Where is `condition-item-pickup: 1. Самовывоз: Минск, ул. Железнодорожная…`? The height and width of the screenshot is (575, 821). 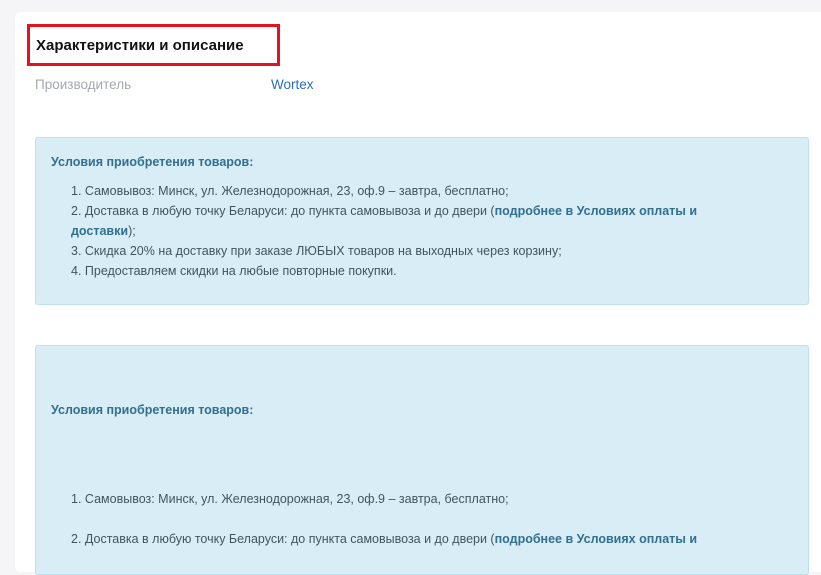
condition-item-pickup: 1. Самовывоз: Минск, ул. Железнодорожная… is located at coordinates (290, 191).